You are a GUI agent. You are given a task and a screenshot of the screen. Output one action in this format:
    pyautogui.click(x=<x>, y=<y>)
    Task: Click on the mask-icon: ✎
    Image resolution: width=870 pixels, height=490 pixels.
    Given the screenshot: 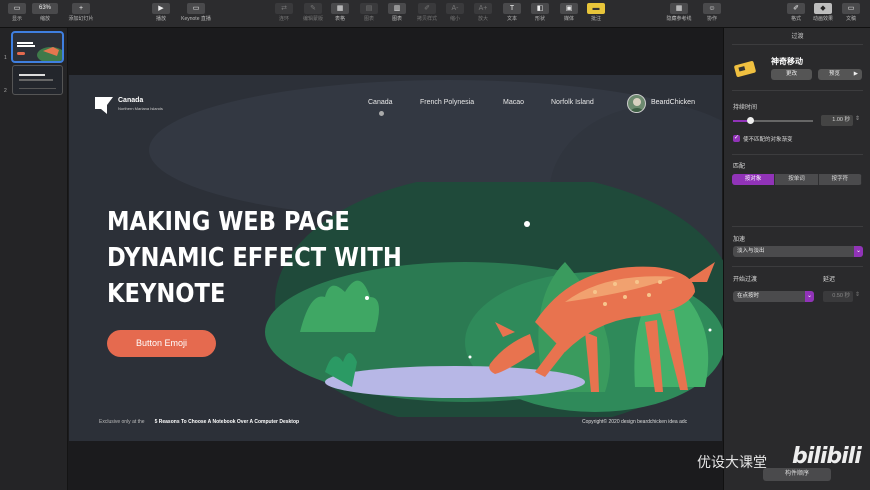 What is the action you would take?
    pyautogui.click(x=313, y=8)
    